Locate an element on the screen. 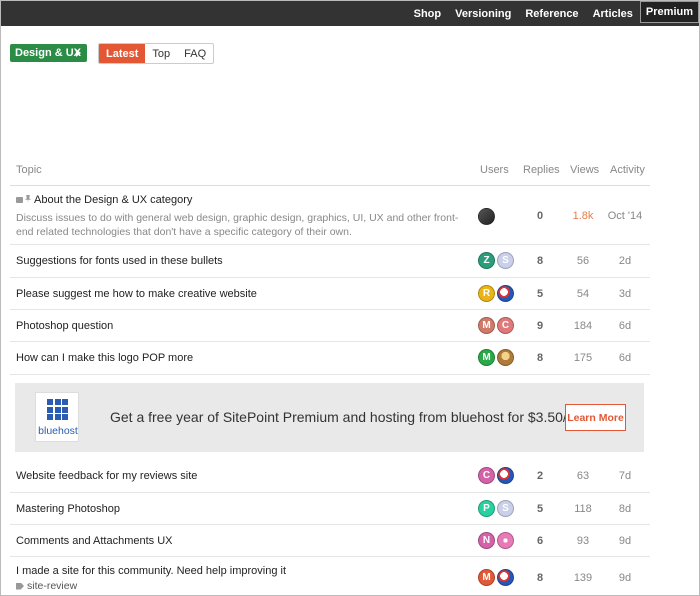  lock-icon is located at coordinates (19, 200).